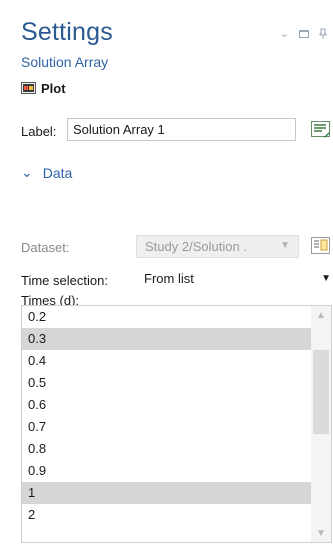 Image resolution: width=333 pixels, height=554 pixels. I want to click on label-caption: Label:, so click(39, 131).